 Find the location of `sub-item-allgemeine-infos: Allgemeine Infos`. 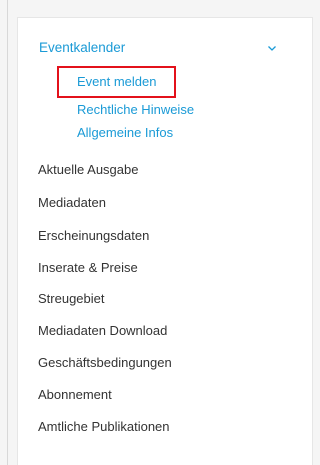

sub-item-allgemeine-infos: Allgemeine Infos is located at coordinates (125, 133).